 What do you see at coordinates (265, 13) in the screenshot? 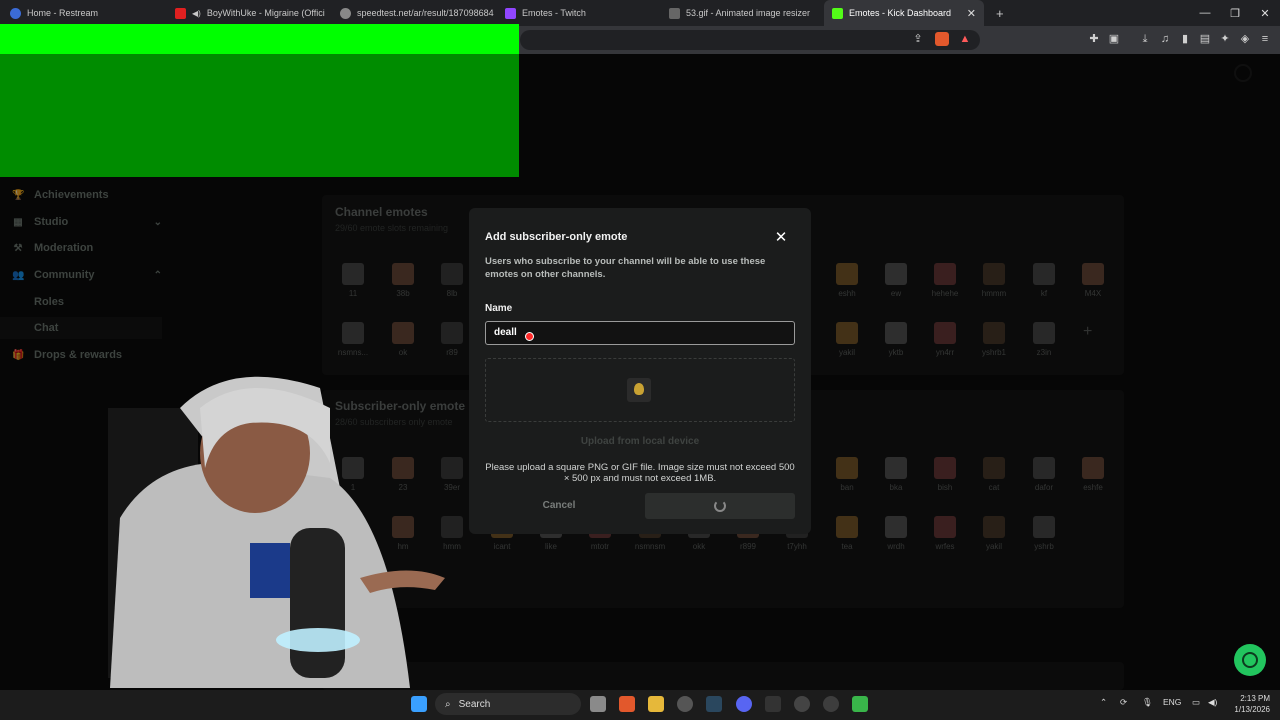
I see `tab-label: BoyWithUke - Migraine (Official` at bounding box center [265, 13].